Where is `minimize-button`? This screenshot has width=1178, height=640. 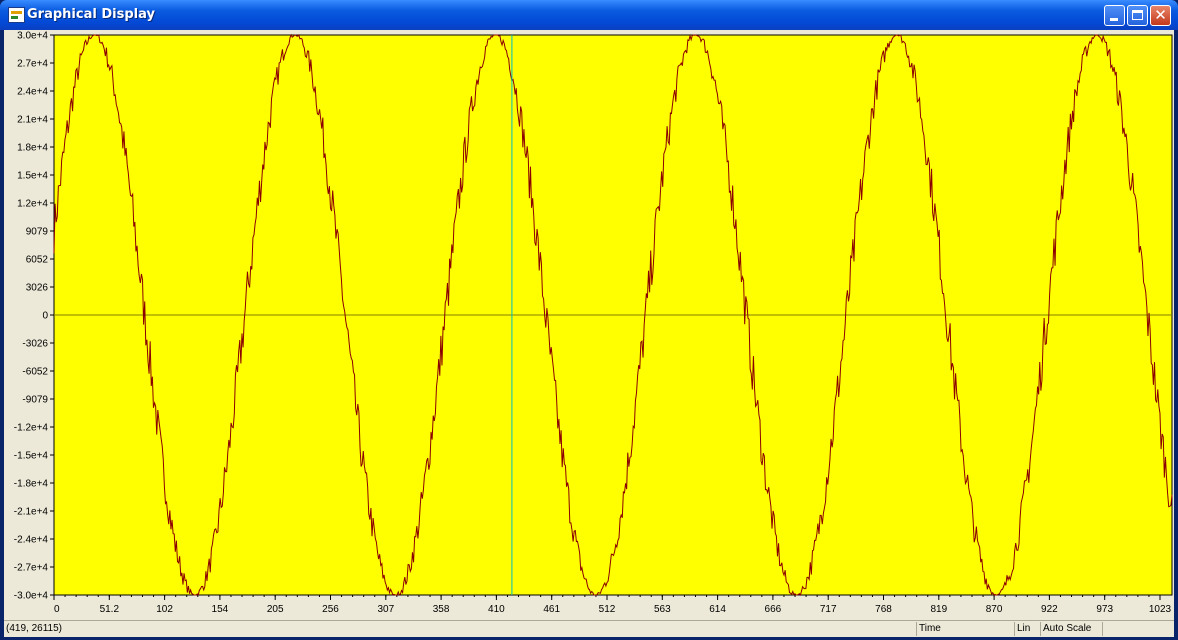
minimize-button is located at coordinates (1114, 15).